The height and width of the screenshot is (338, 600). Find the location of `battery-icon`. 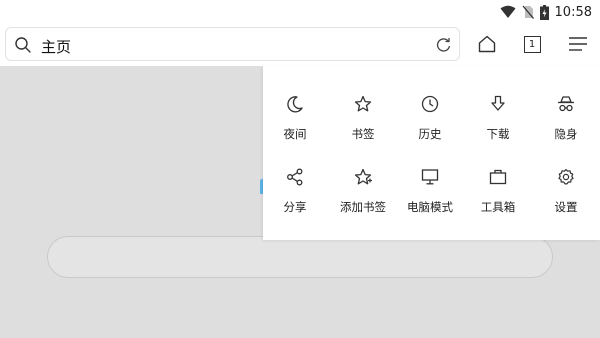

battery-icon is located at coordinates (544, 12).